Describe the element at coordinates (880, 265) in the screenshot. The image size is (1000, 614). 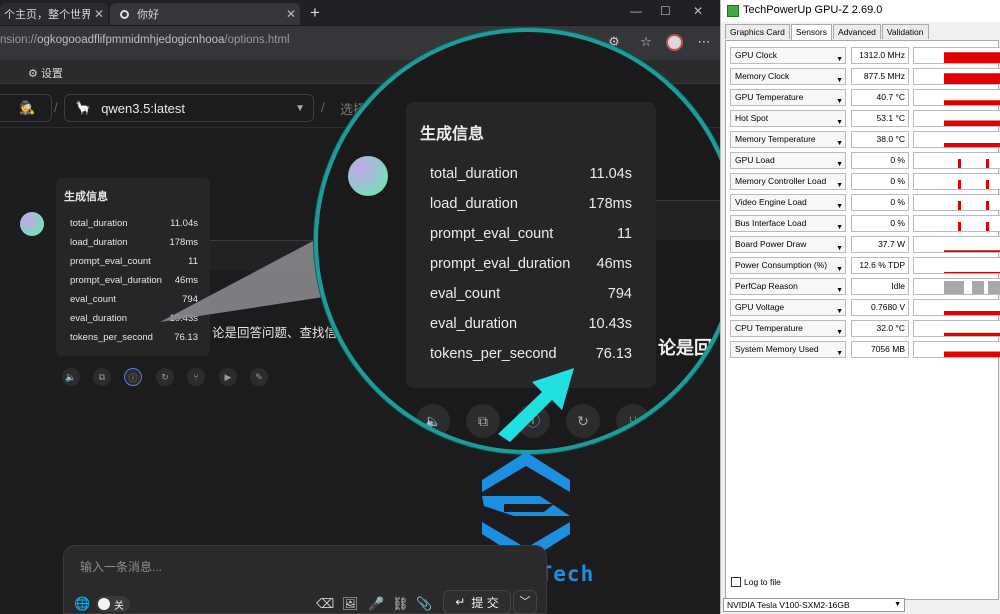
I see `sensor-value: 12.6 % TDP` at that location.